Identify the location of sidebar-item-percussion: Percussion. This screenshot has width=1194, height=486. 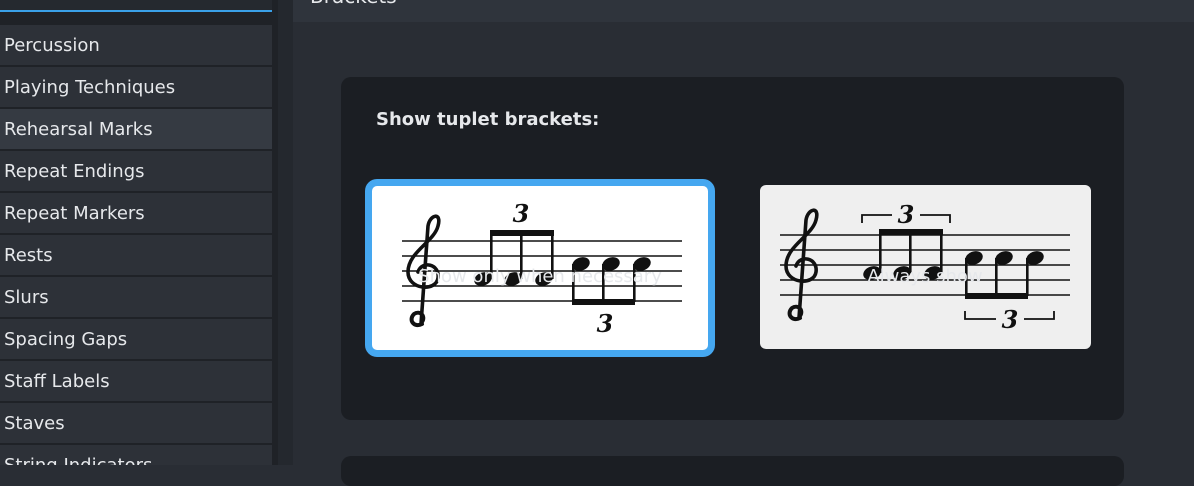
(136, 45).